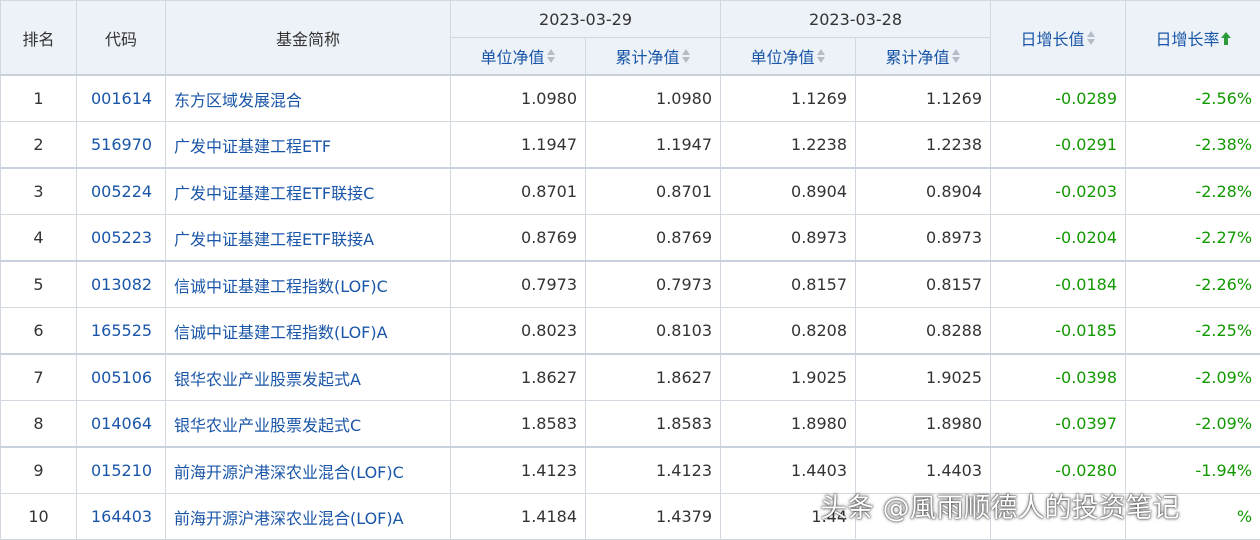 The height and width of the screenshot is (540, 1260). What do you see at coordinates (39, 377) in the screenshot?
I see `rank-cell: 7` at bounding box center [39, 377].